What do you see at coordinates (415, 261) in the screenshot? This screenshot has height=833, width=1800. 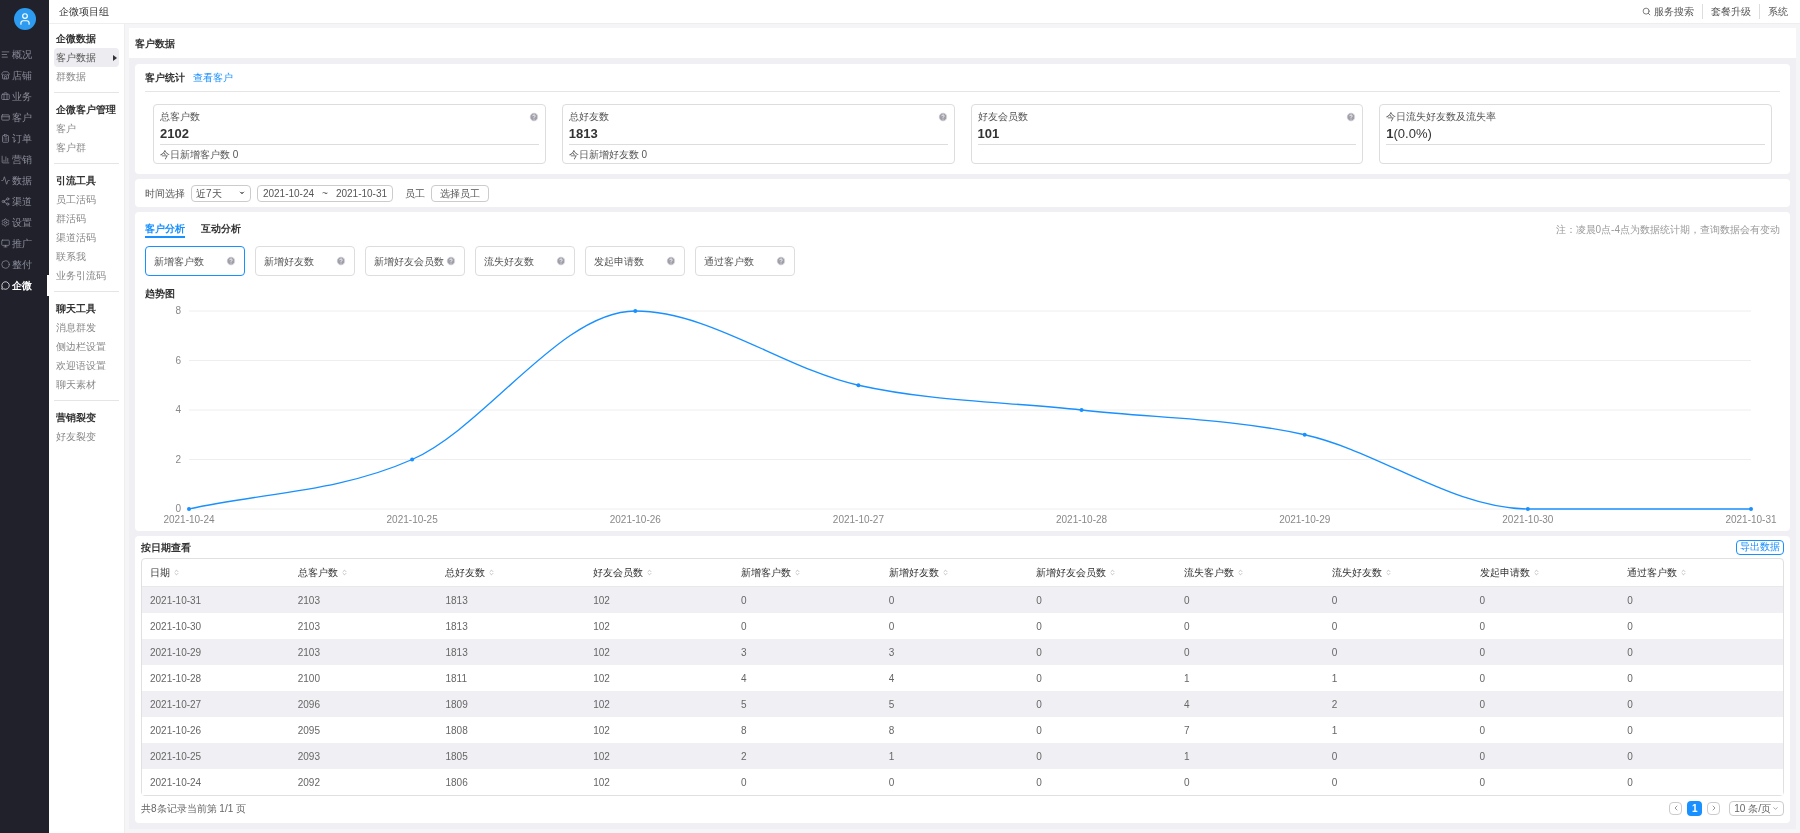 I see `metric-button: 新增好友会员数` at bounding box center [415, 261].